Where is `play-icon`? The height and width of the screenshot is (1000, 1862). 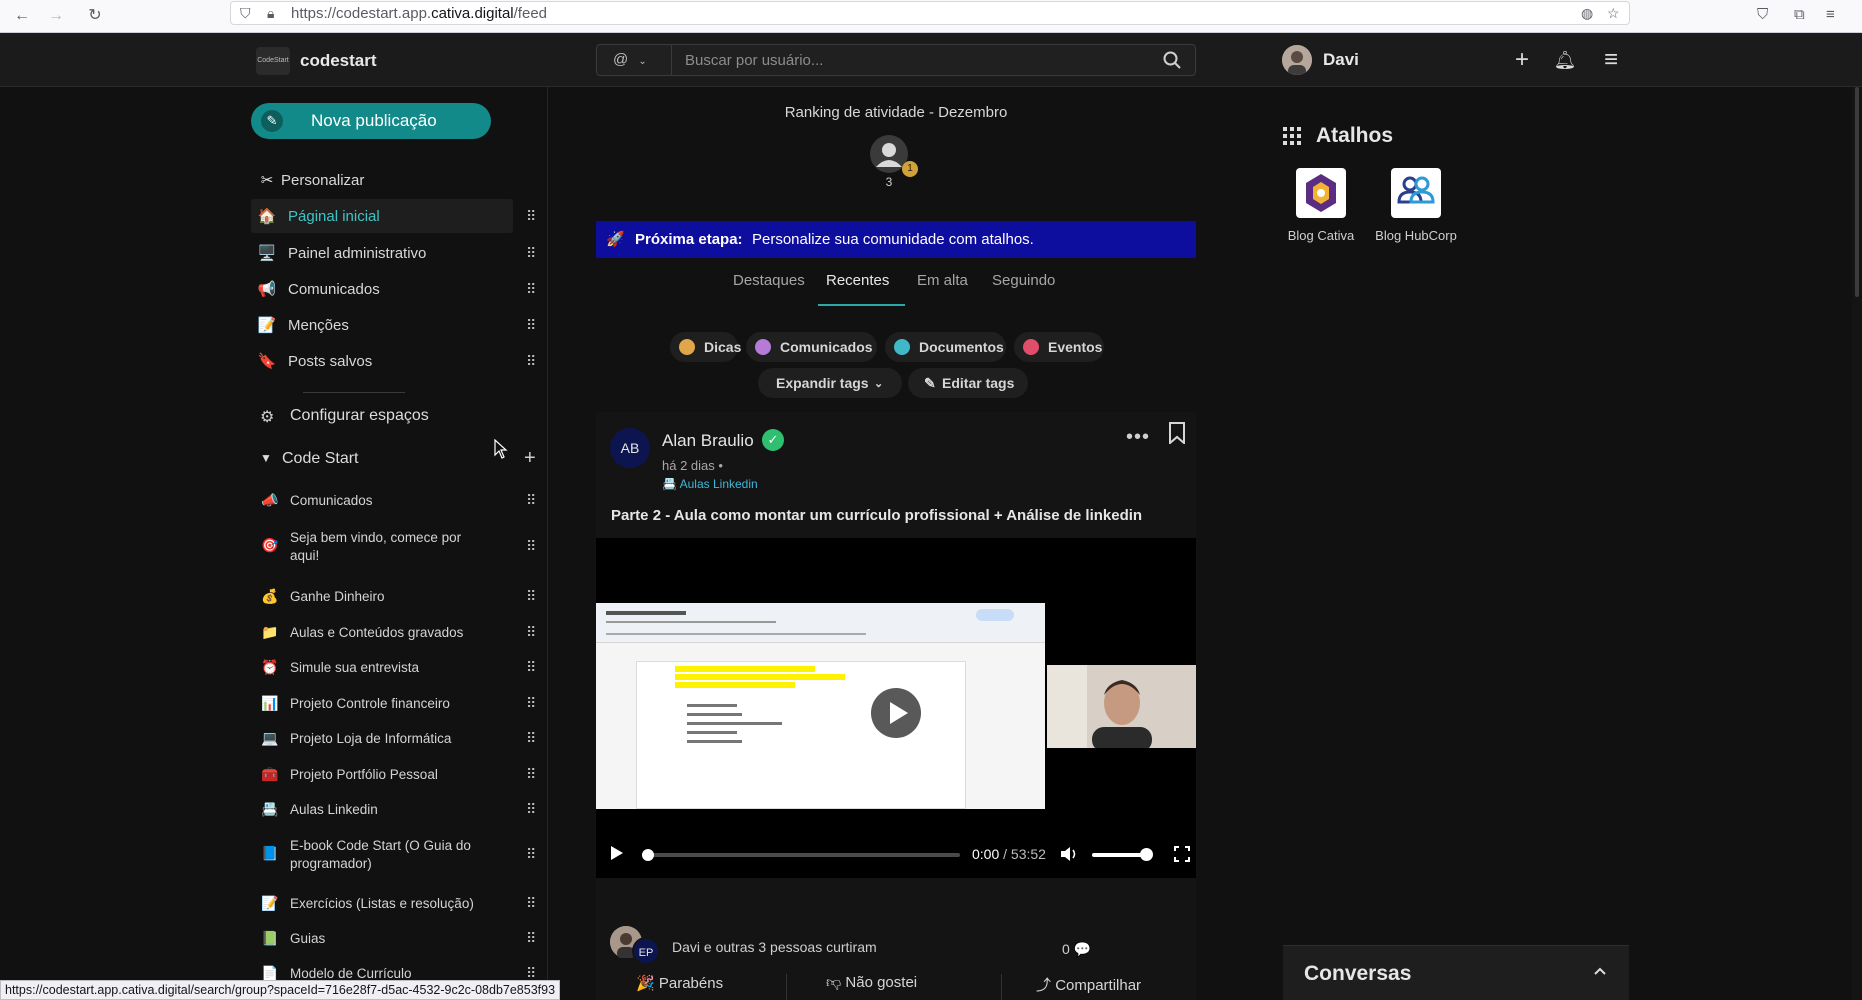 play-icon is located at coordinates (617, 853).